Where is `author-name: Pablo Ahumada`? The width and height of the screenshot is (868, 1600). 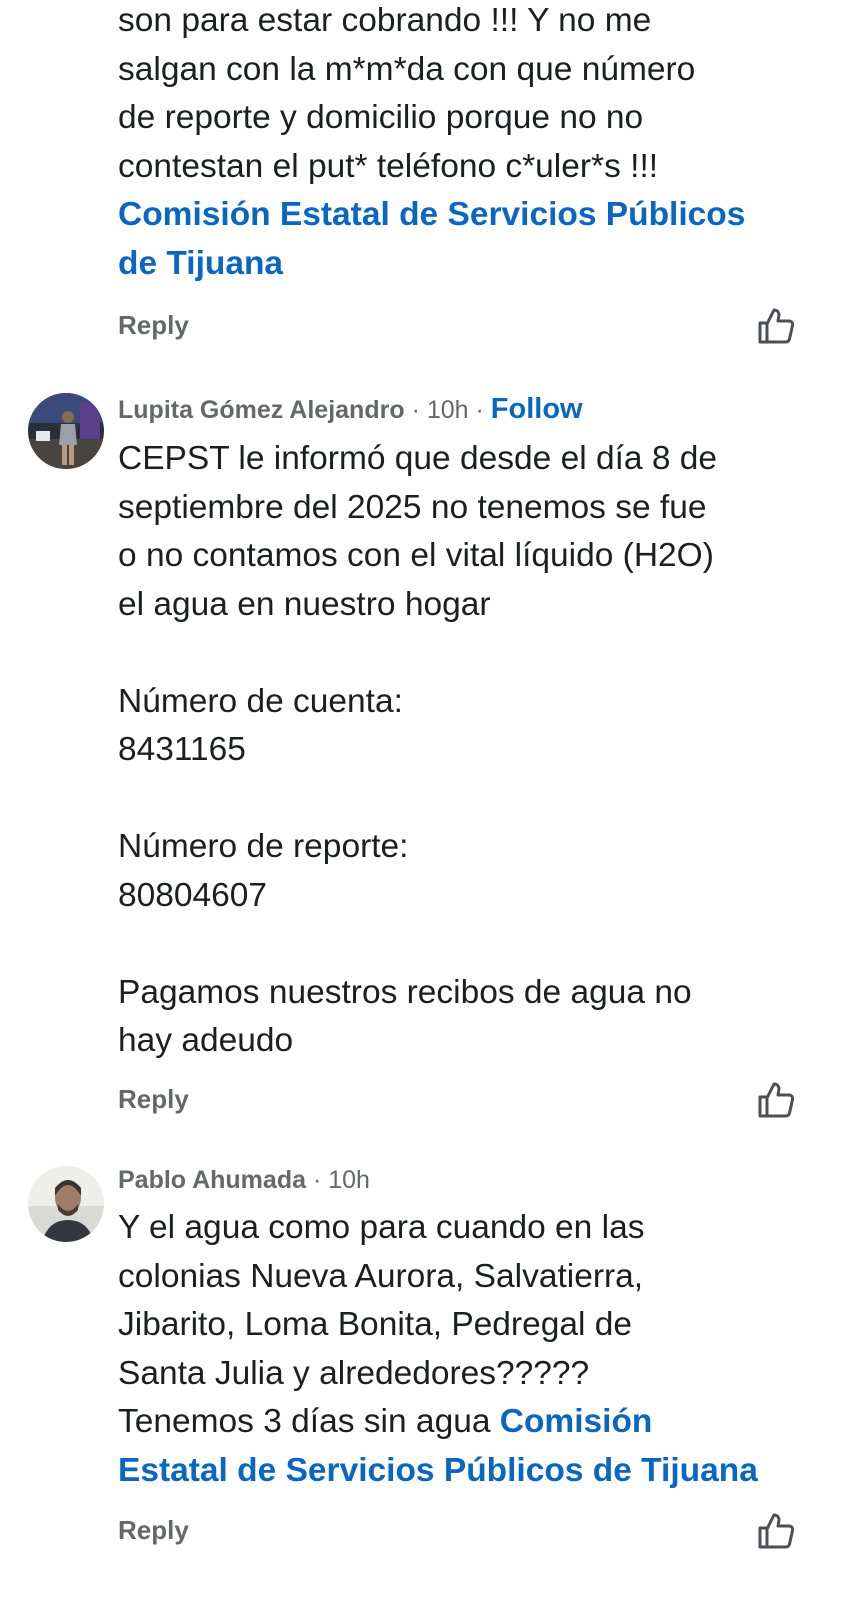 author-name: Pablo Ahumada is located at coordinates (212, 1180).